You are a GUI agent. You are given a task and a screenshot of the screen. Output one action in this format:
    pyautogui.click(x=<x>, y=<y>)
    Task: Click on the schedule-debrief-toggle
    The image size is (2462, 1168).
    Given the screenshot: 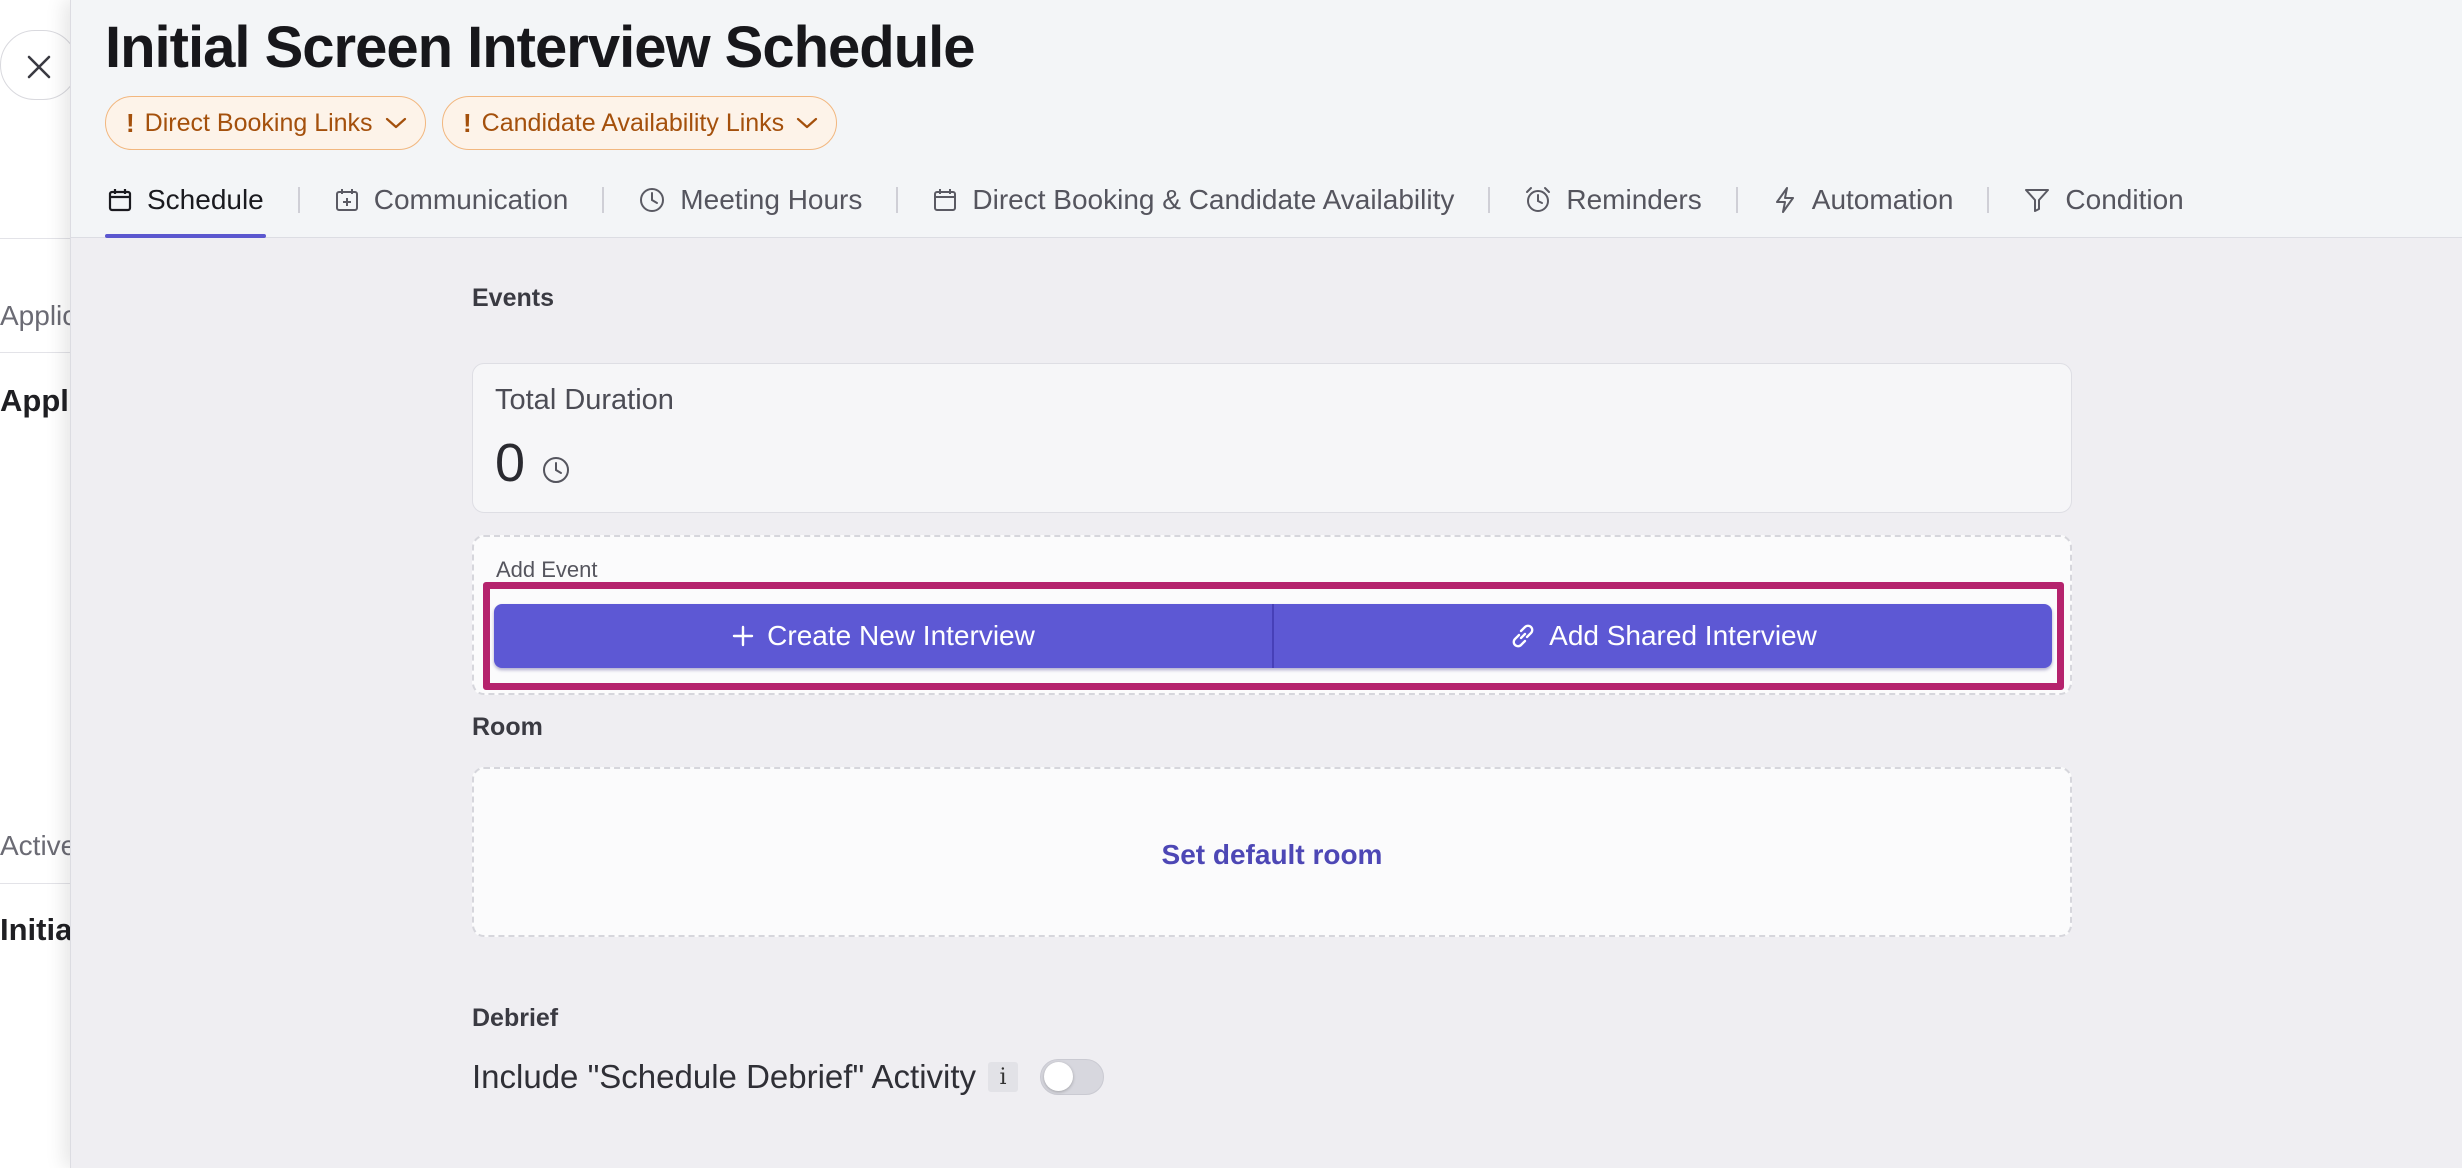 What is the action you would take?
    pyautogui.click(x=1072, y=1077)
    